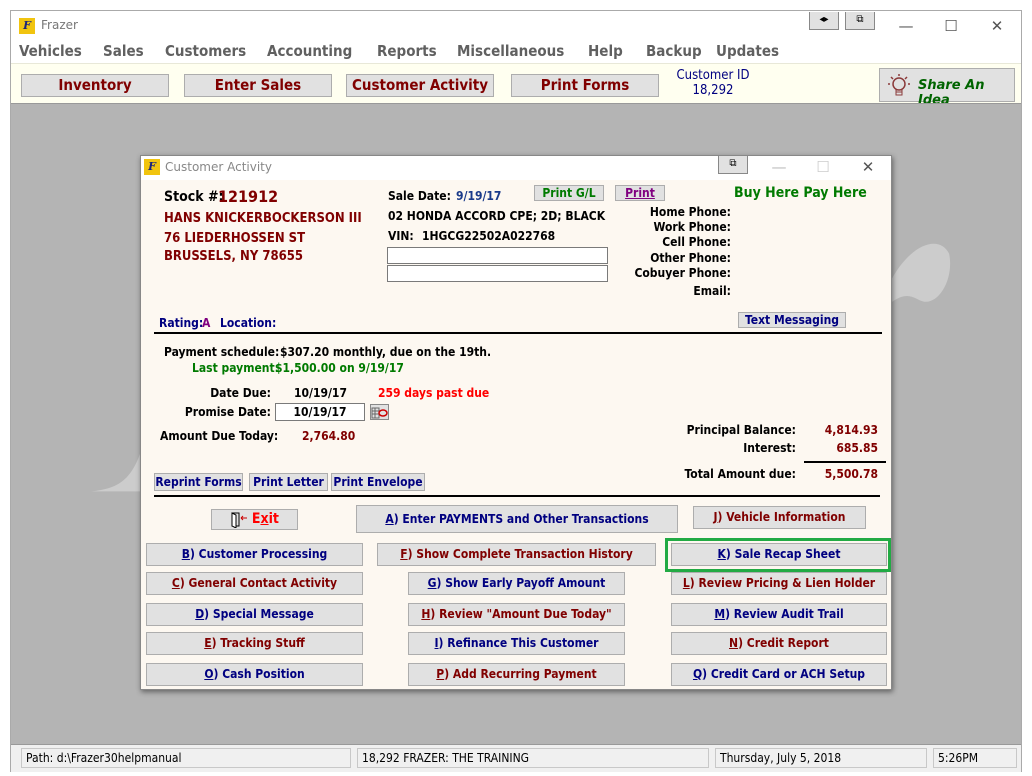 This screenshot has width=1032, height=776. What do you see at coordinates (640, 193) in the screenshot?
I see `print-button: Print` at bounding box center [640, 193].